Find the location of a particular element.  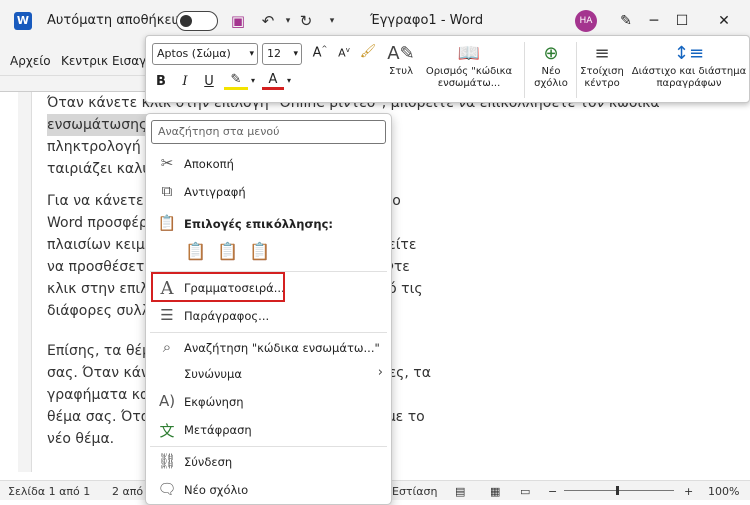

zoom-slider is located at coordinates (619, 490).